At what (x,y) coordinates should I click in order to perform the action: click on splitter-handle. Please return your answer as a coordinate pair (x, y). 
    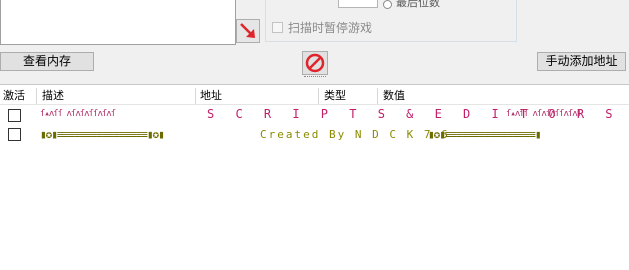
    Looking at the image, I should click on (315, 78).